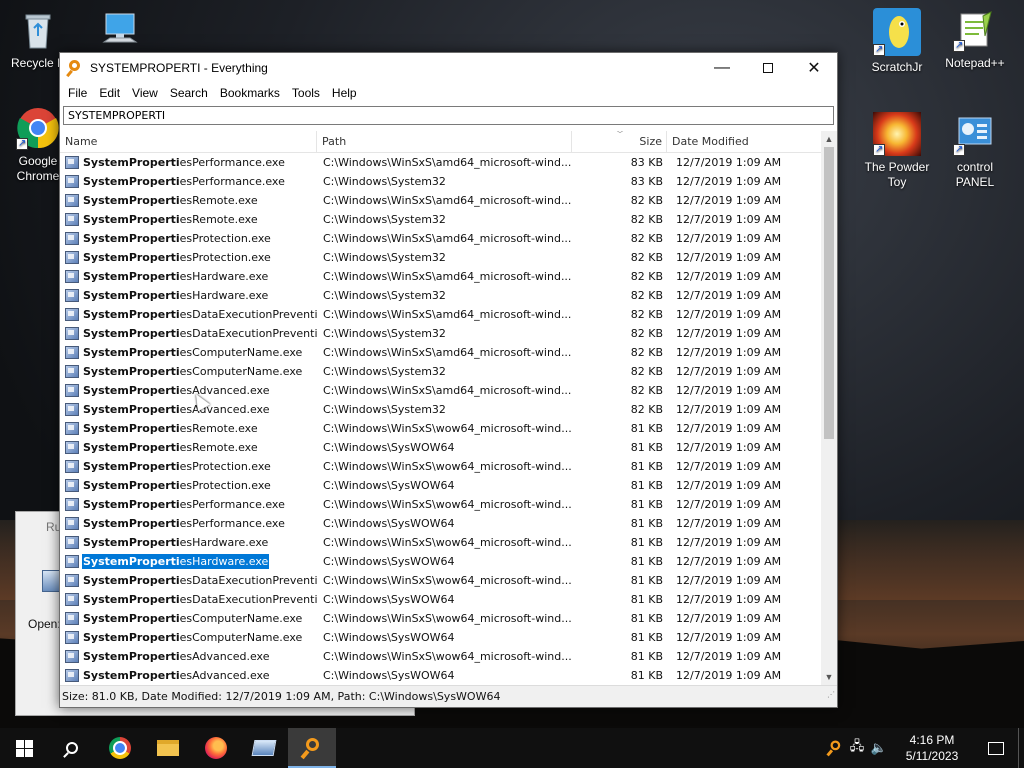 The image size is (1024, 768). I want to click on windows-logo-icon, so click(24, 748).